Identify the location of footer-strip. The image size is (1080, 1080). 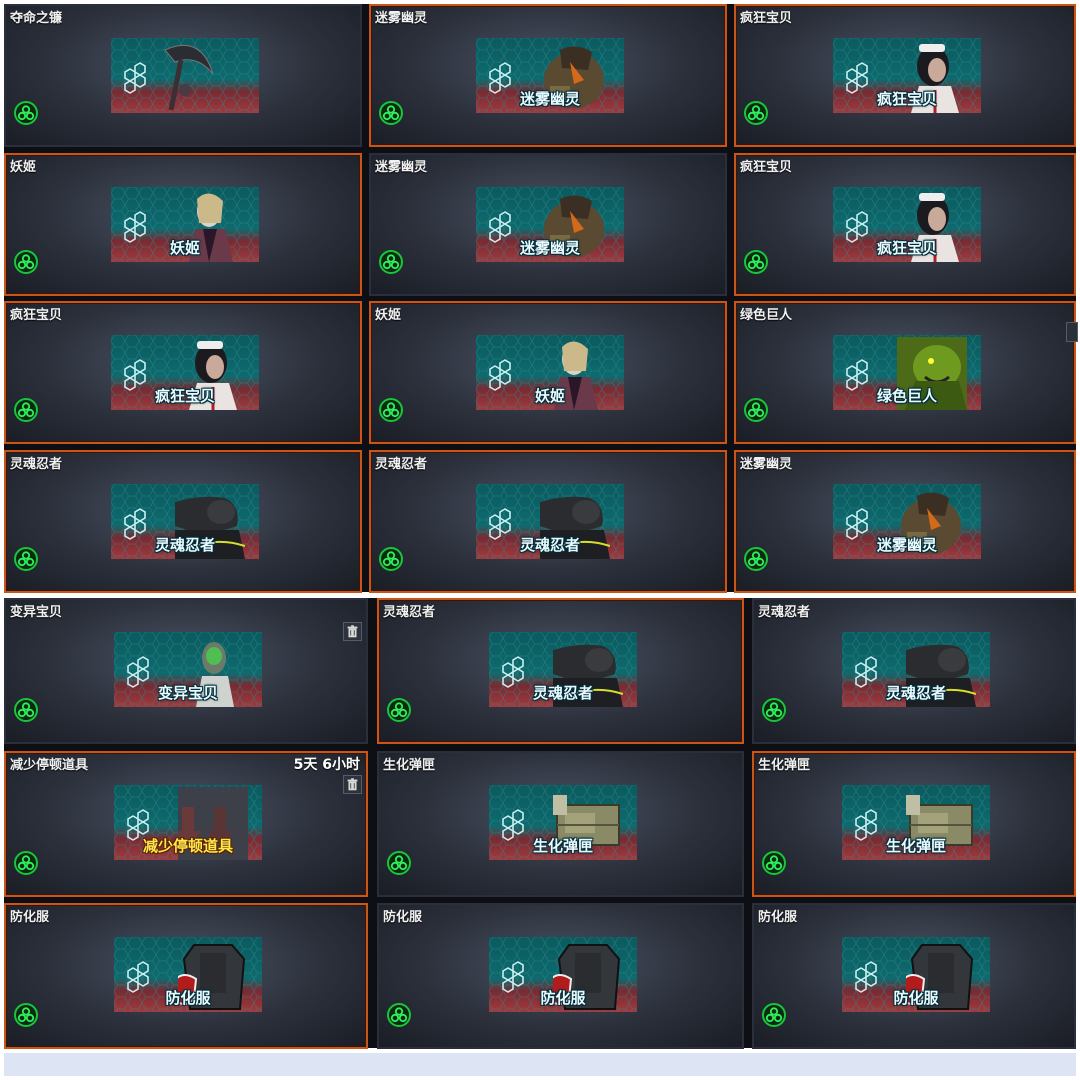
(540, 1064).